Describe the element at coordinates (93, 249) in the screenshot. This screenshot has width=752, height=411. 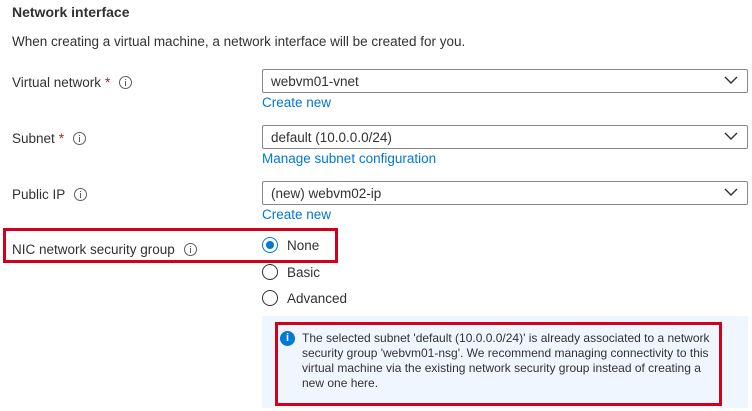
I see `nic-nsg-label-text: NIC network security group` at that location.